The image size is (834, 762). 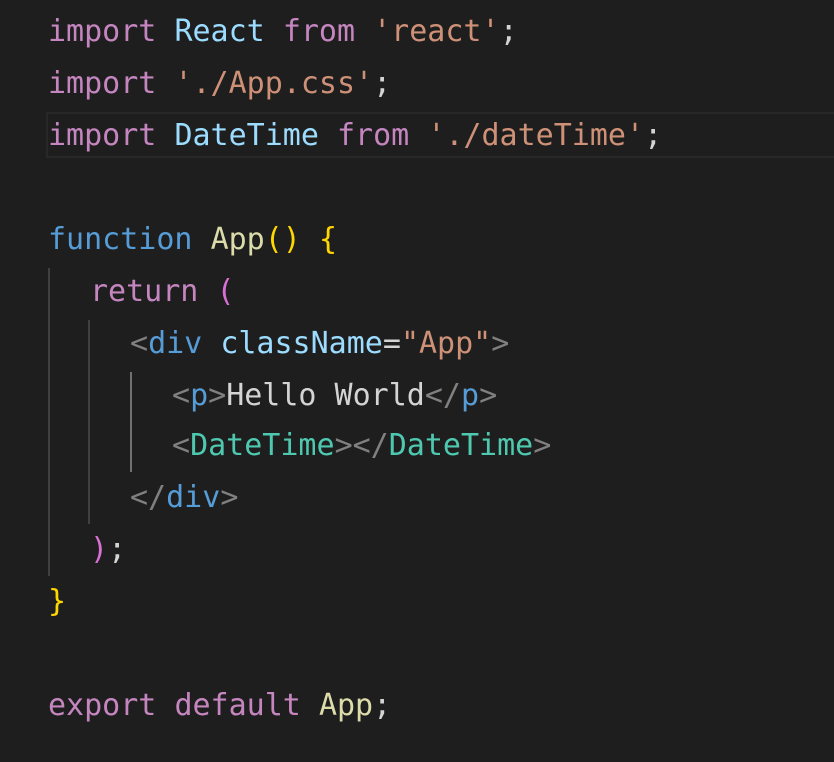 I want to click on keyword: function, so click(x=120, y=239).